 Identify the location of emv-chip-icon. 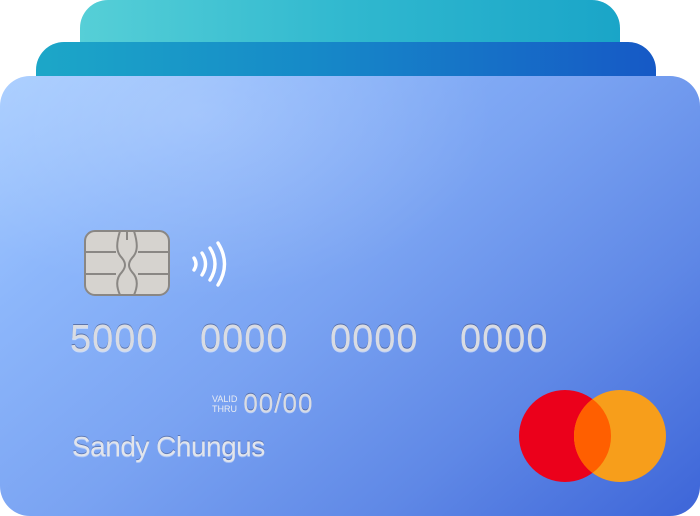
(127, 263).